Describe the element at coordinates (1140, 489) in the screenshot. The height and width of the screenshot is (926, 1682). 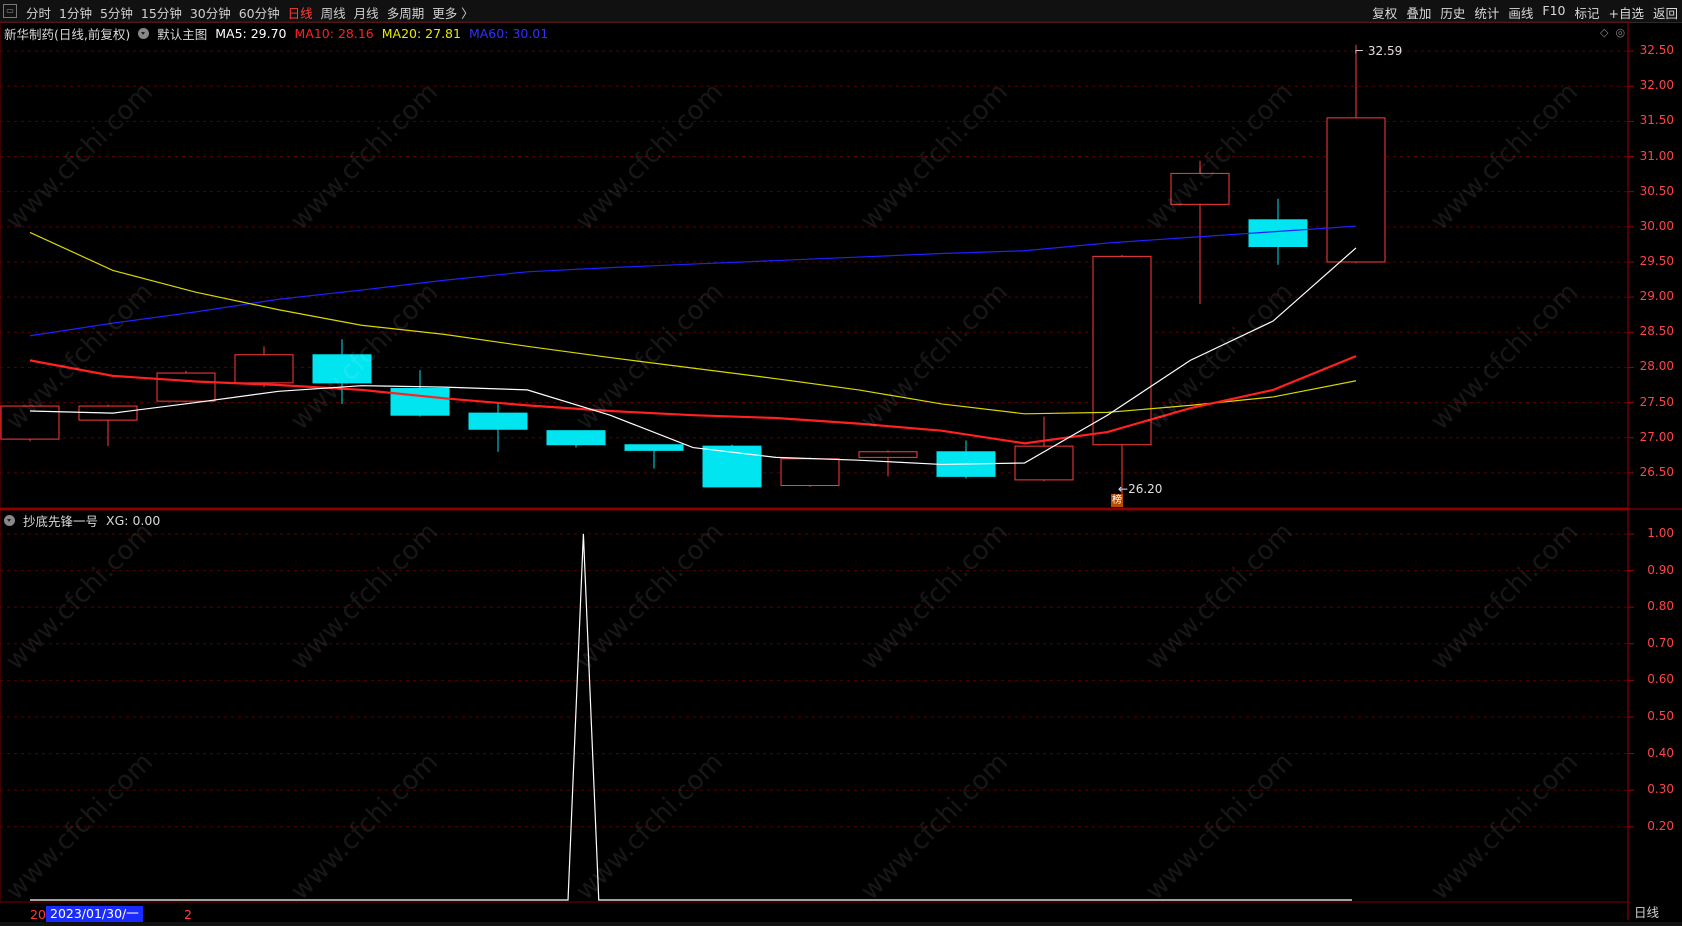
I see `low-price-label: ←26.20` at that location.